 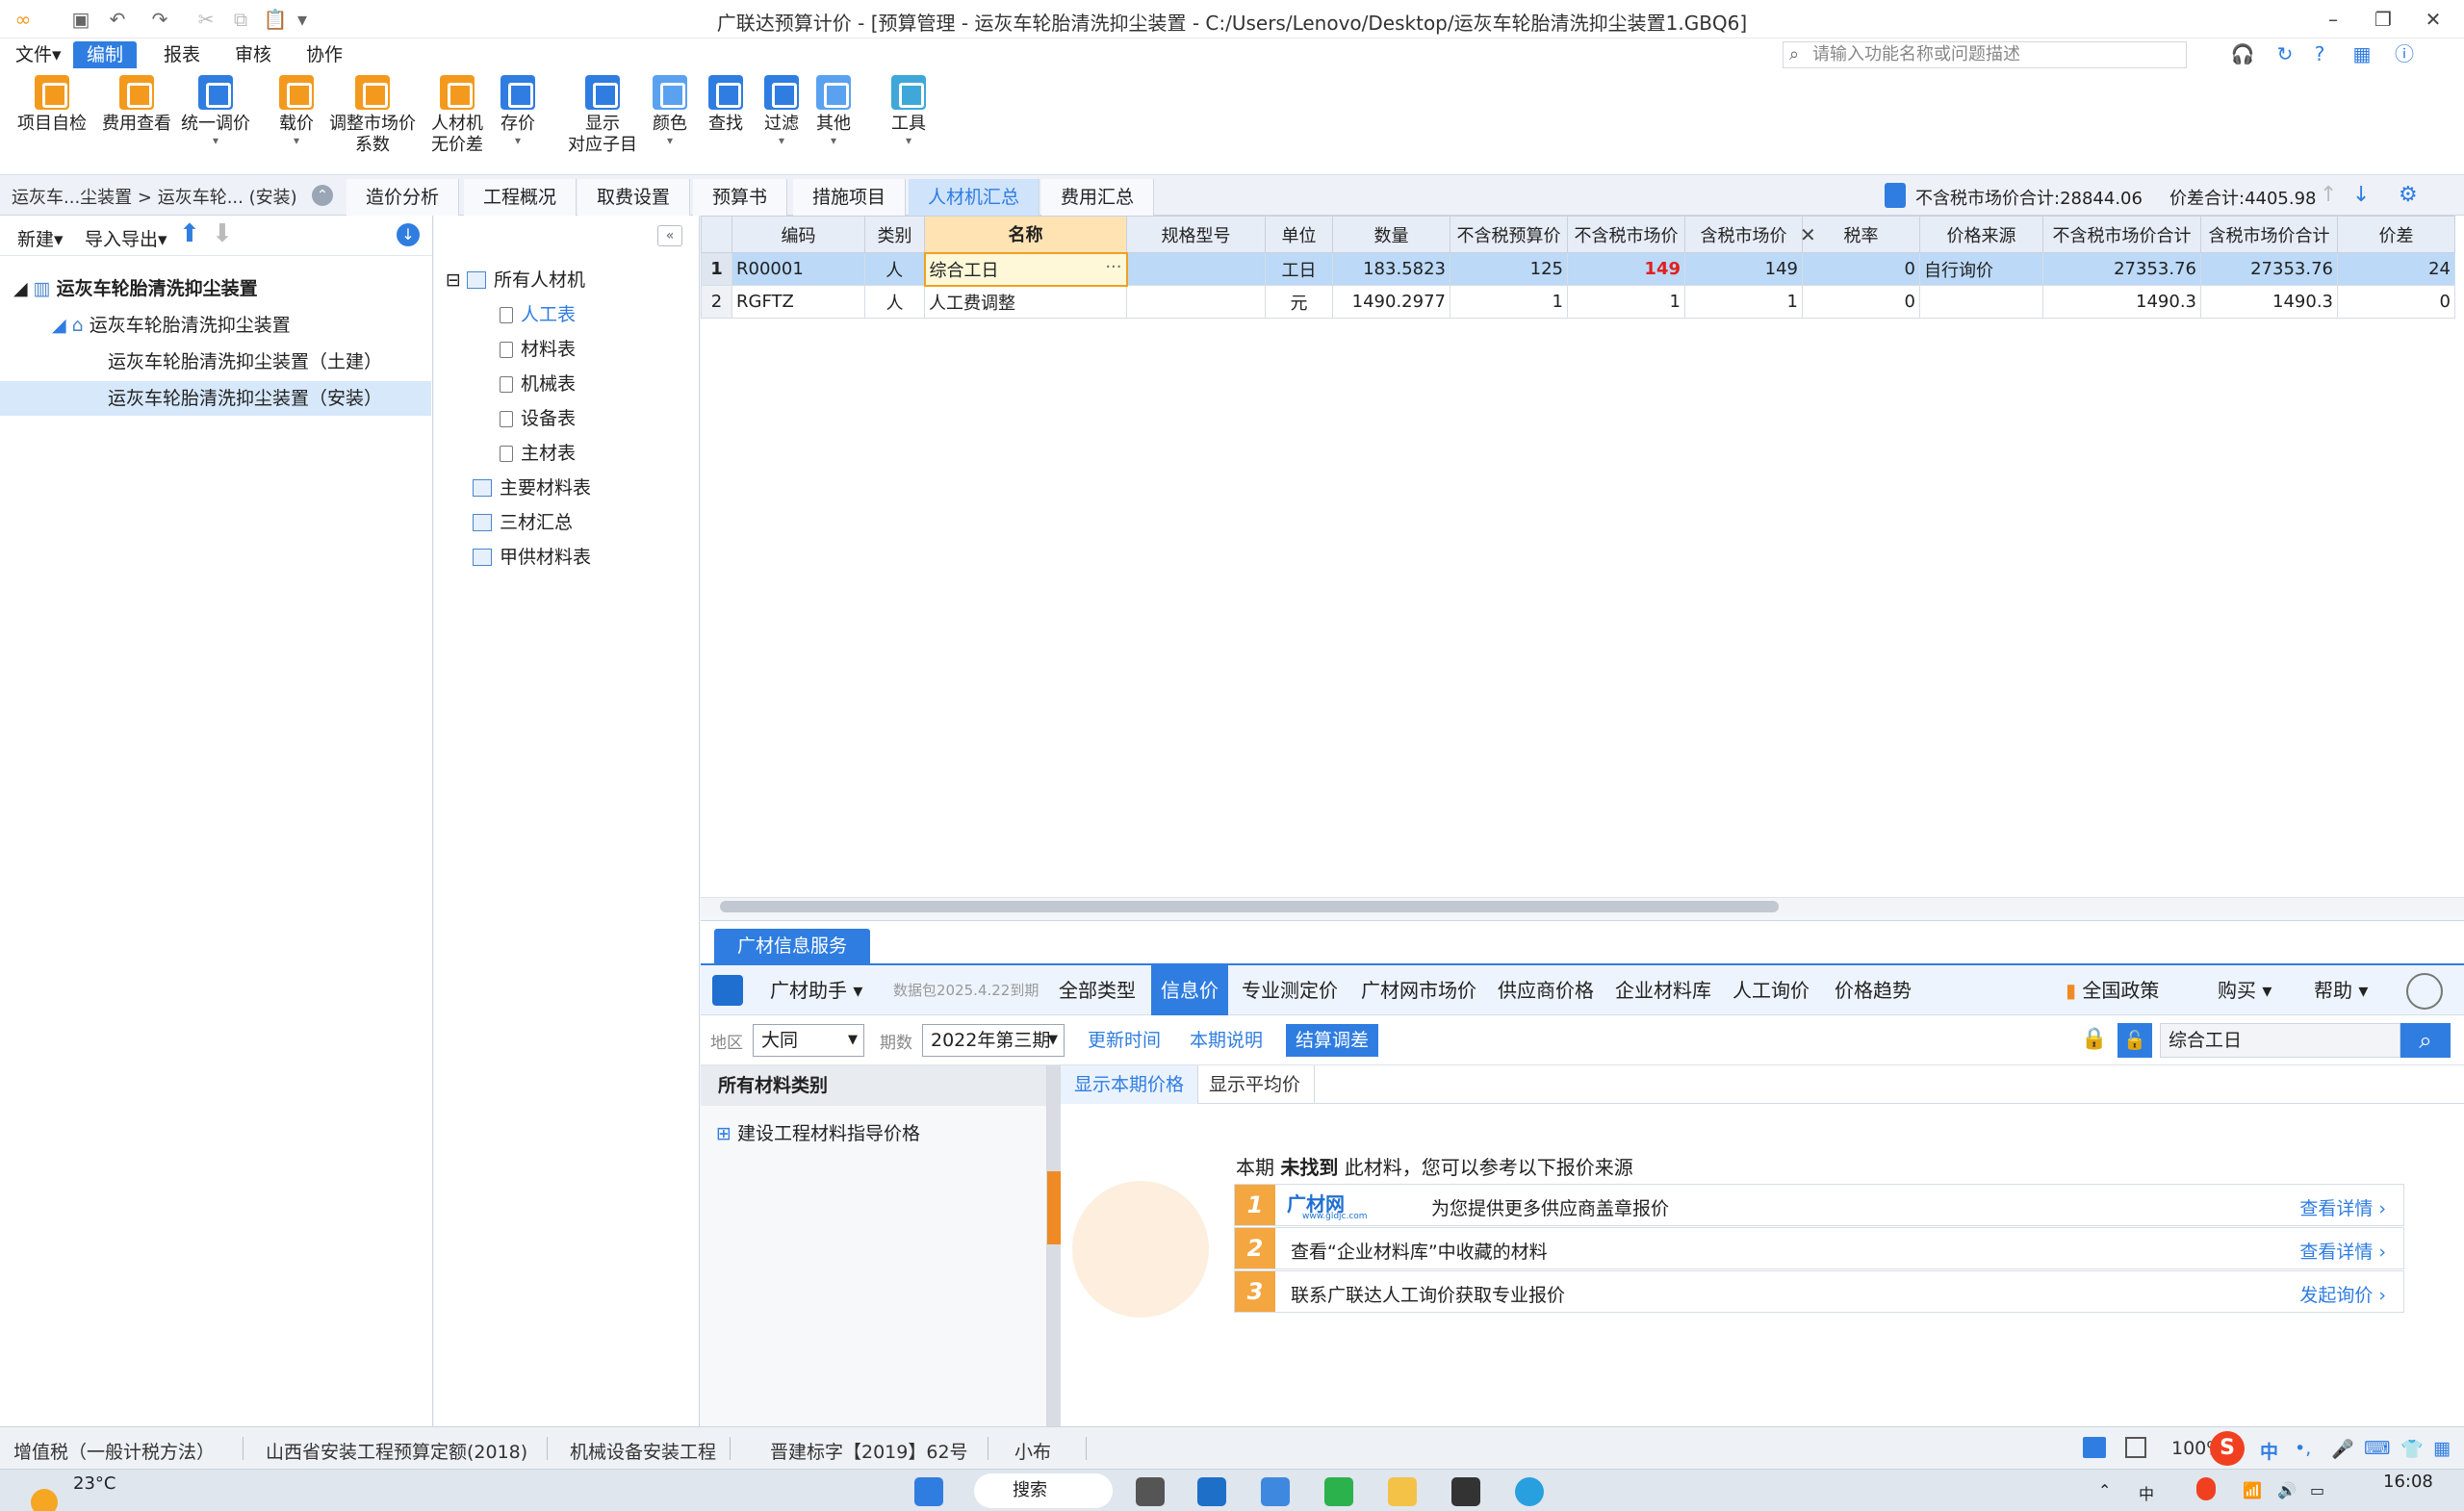 I want to click on show-sub-item-button: 显示 对应子目, so click(x=602, y=115).